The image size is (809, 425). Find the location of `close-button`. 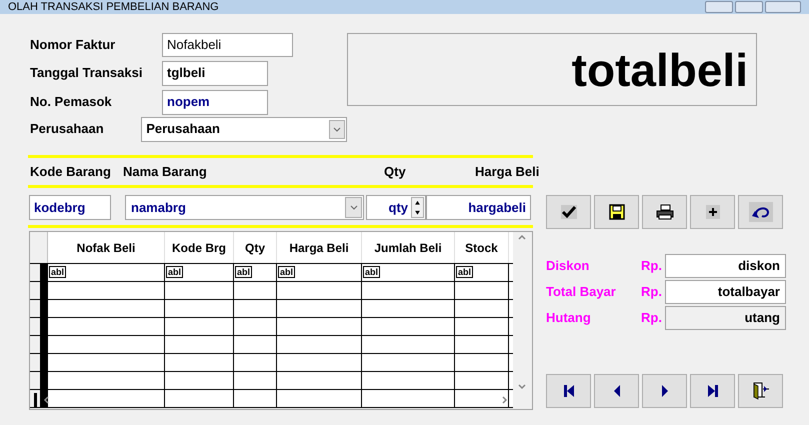

close-button is located at coordinates (783, 7).